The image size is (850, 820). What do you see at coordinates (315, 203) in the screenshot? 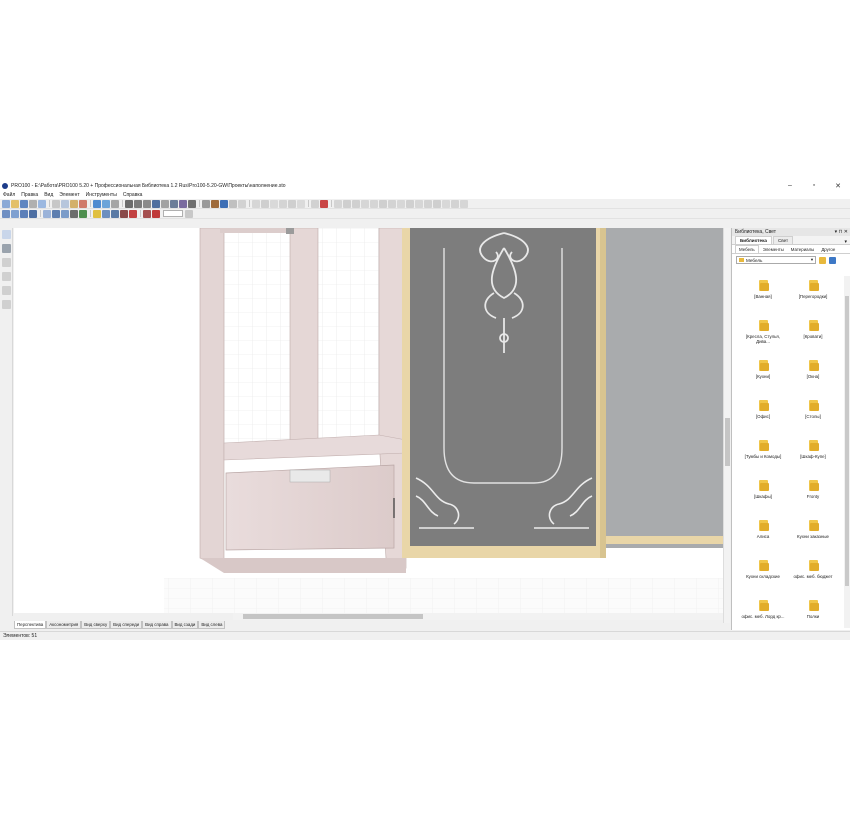
I see `align-icon` at bounding box center [315, 203].